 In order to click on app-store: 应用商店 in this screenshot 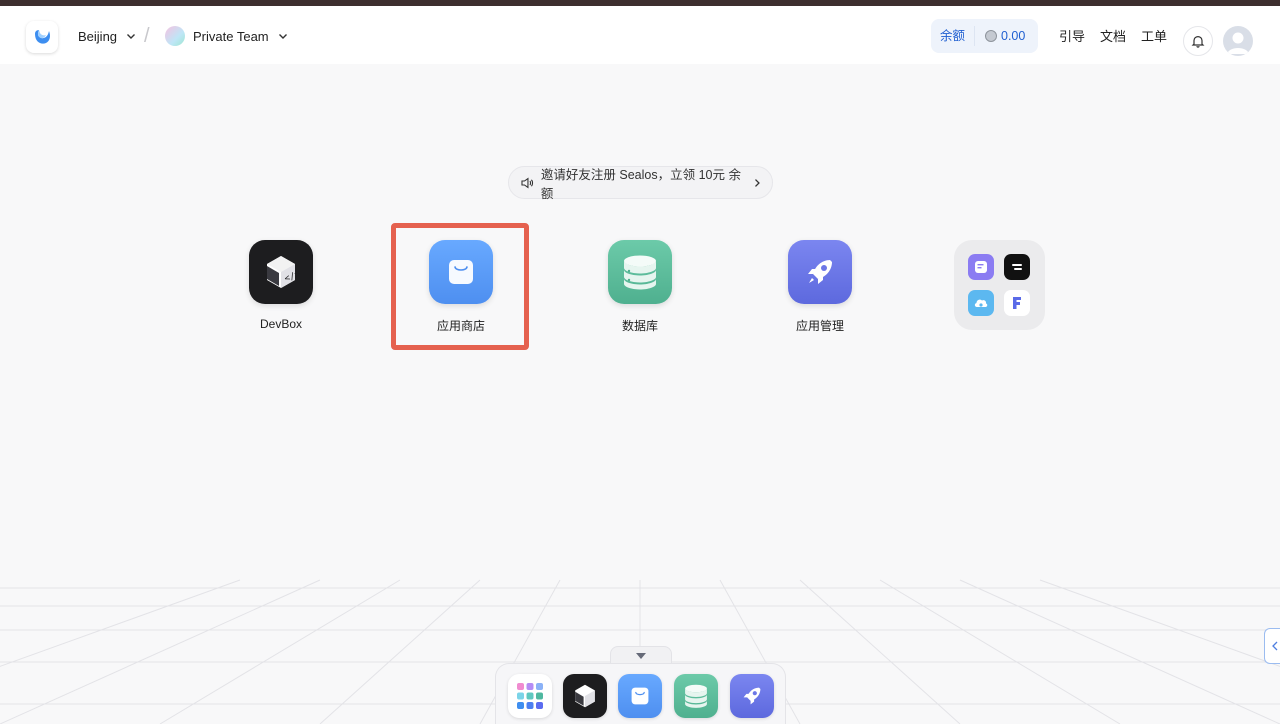, I will do `click(461, 286)`.